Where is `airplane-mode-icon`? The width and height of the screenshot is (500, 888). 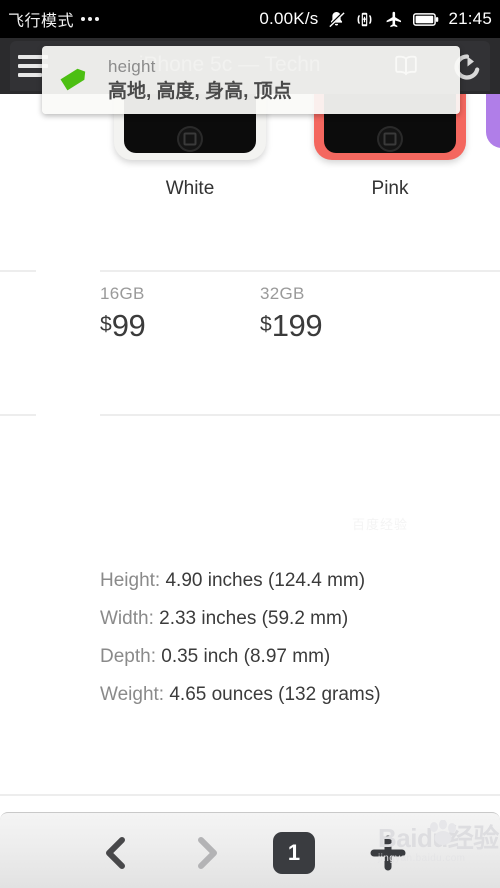 airplane-mode-icon is located at coordinates (393, 19).